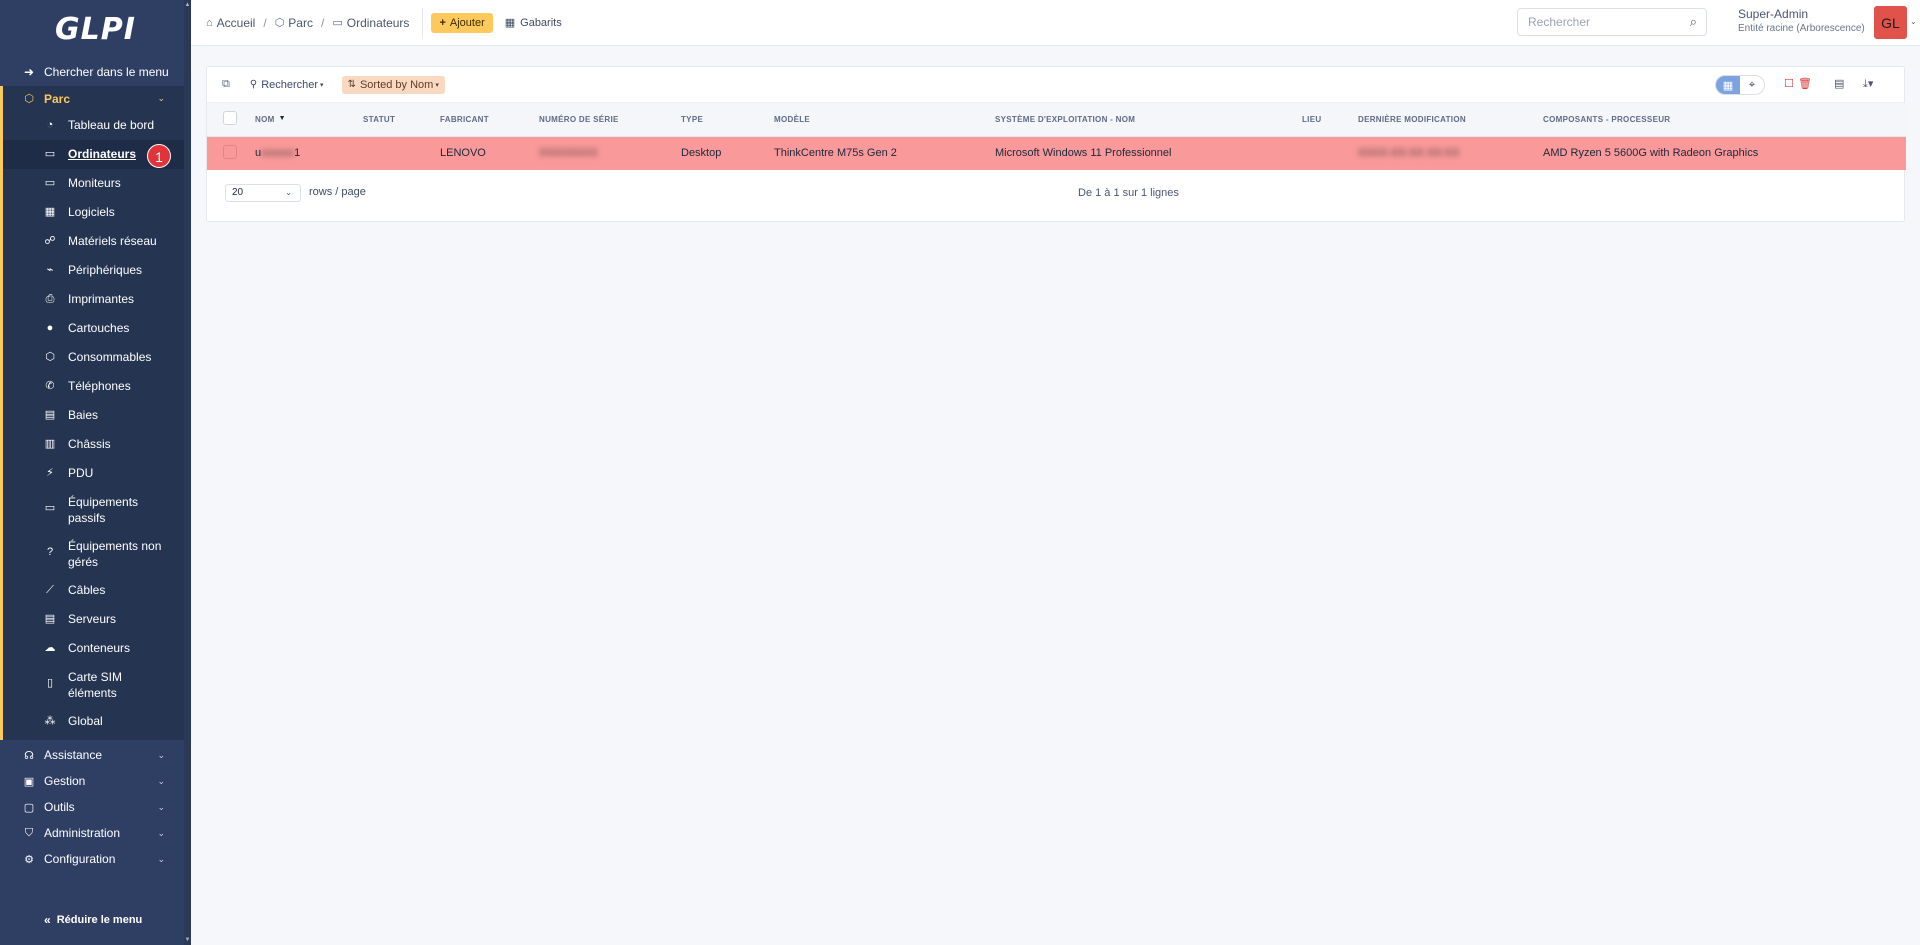  What do you see at coordinates (99, 648) in the screenshot?
I see `sidebar-item-label: Conteneurs` at bounding box center [99, 648].